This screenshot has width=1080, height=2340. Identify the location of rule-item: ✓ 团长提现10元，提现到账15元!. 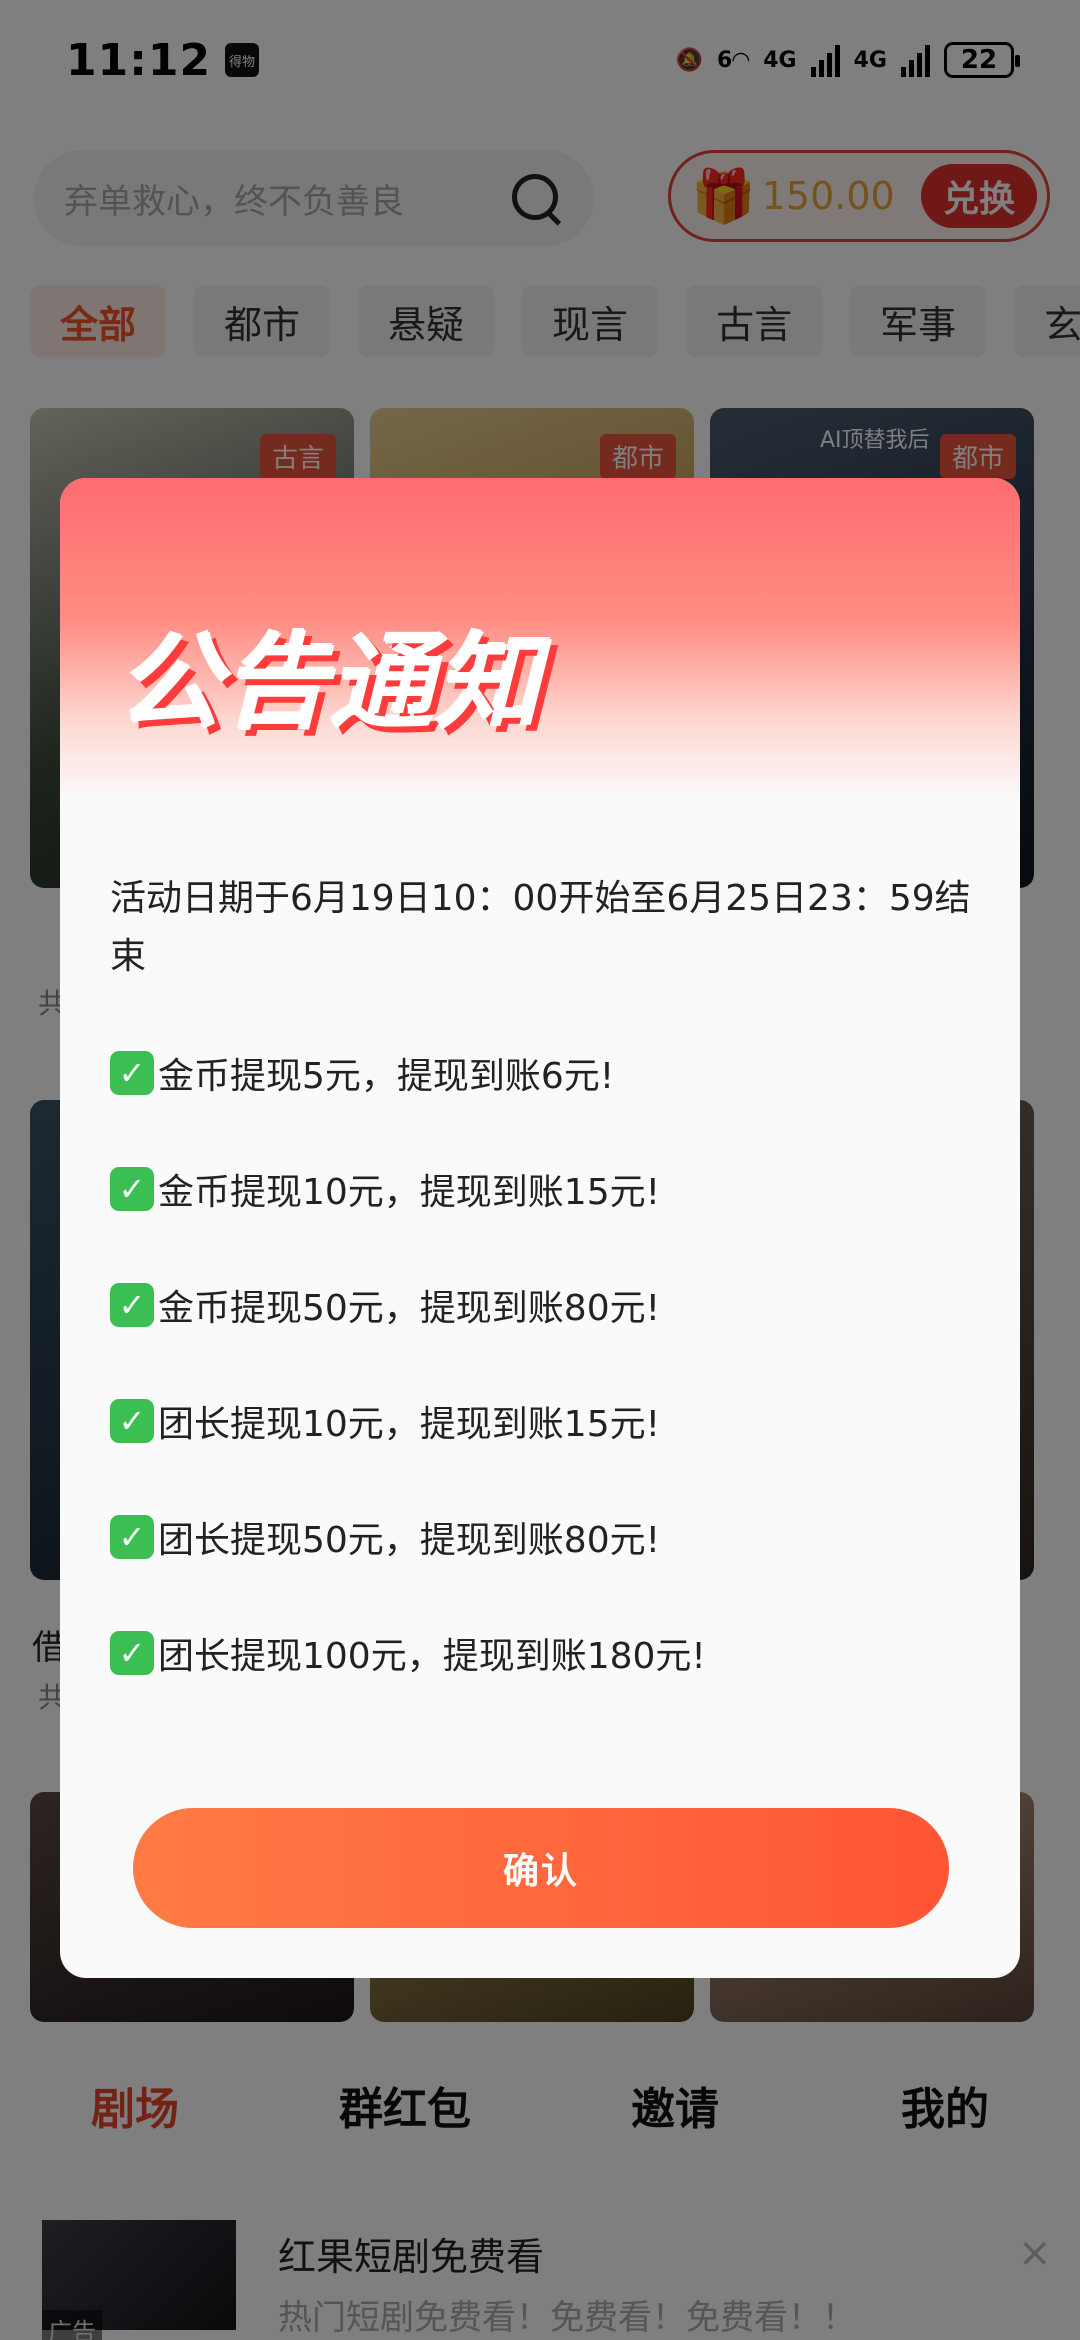
(545, 1421).